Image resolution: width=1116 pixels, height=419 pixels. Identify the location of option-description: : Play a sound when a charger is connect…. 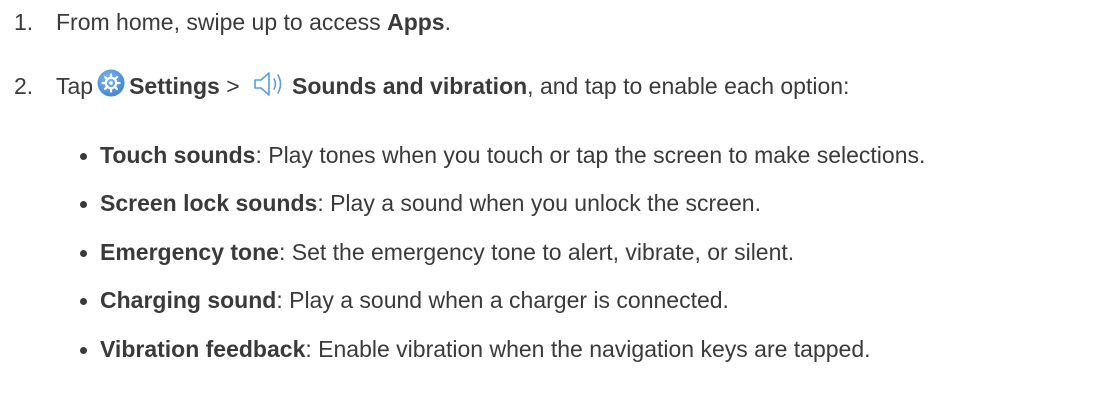
(502, 300).